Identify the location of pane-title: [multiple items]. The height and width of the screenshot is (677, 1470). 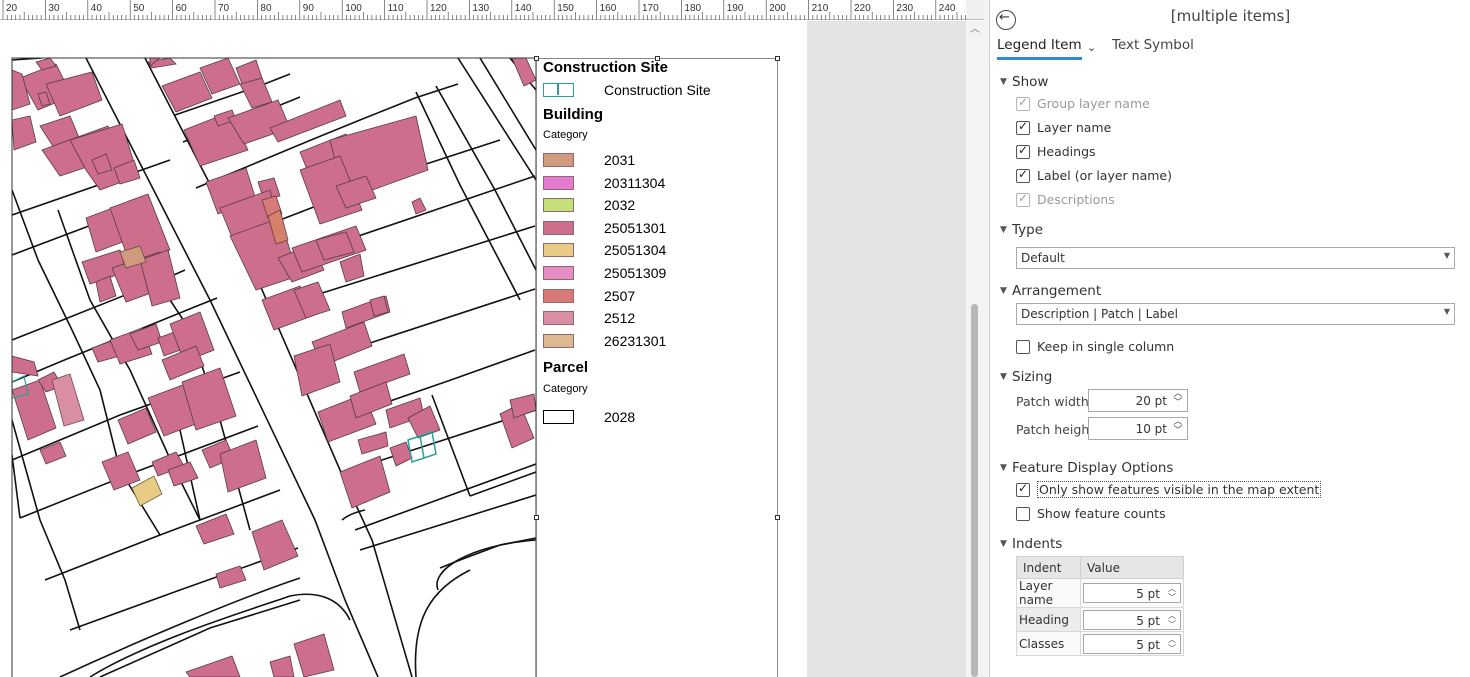
(1230, 16).